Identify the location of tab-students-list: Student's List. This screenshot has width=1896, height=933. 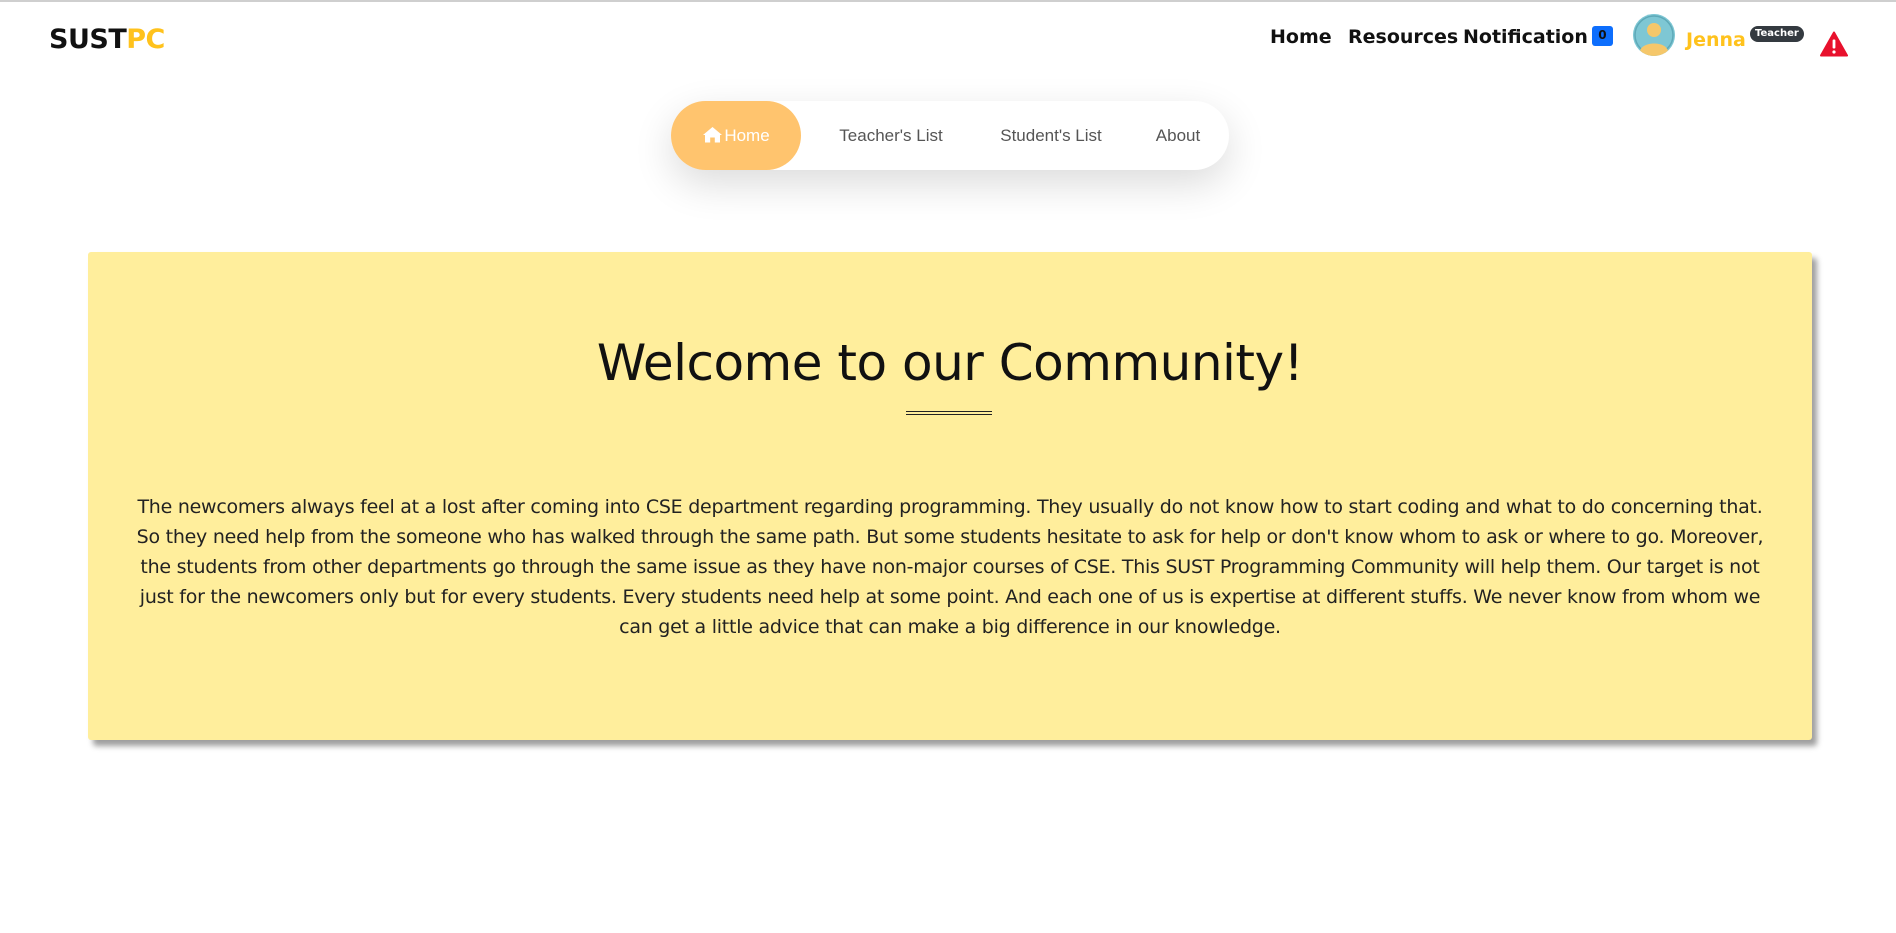
(1051, 135).